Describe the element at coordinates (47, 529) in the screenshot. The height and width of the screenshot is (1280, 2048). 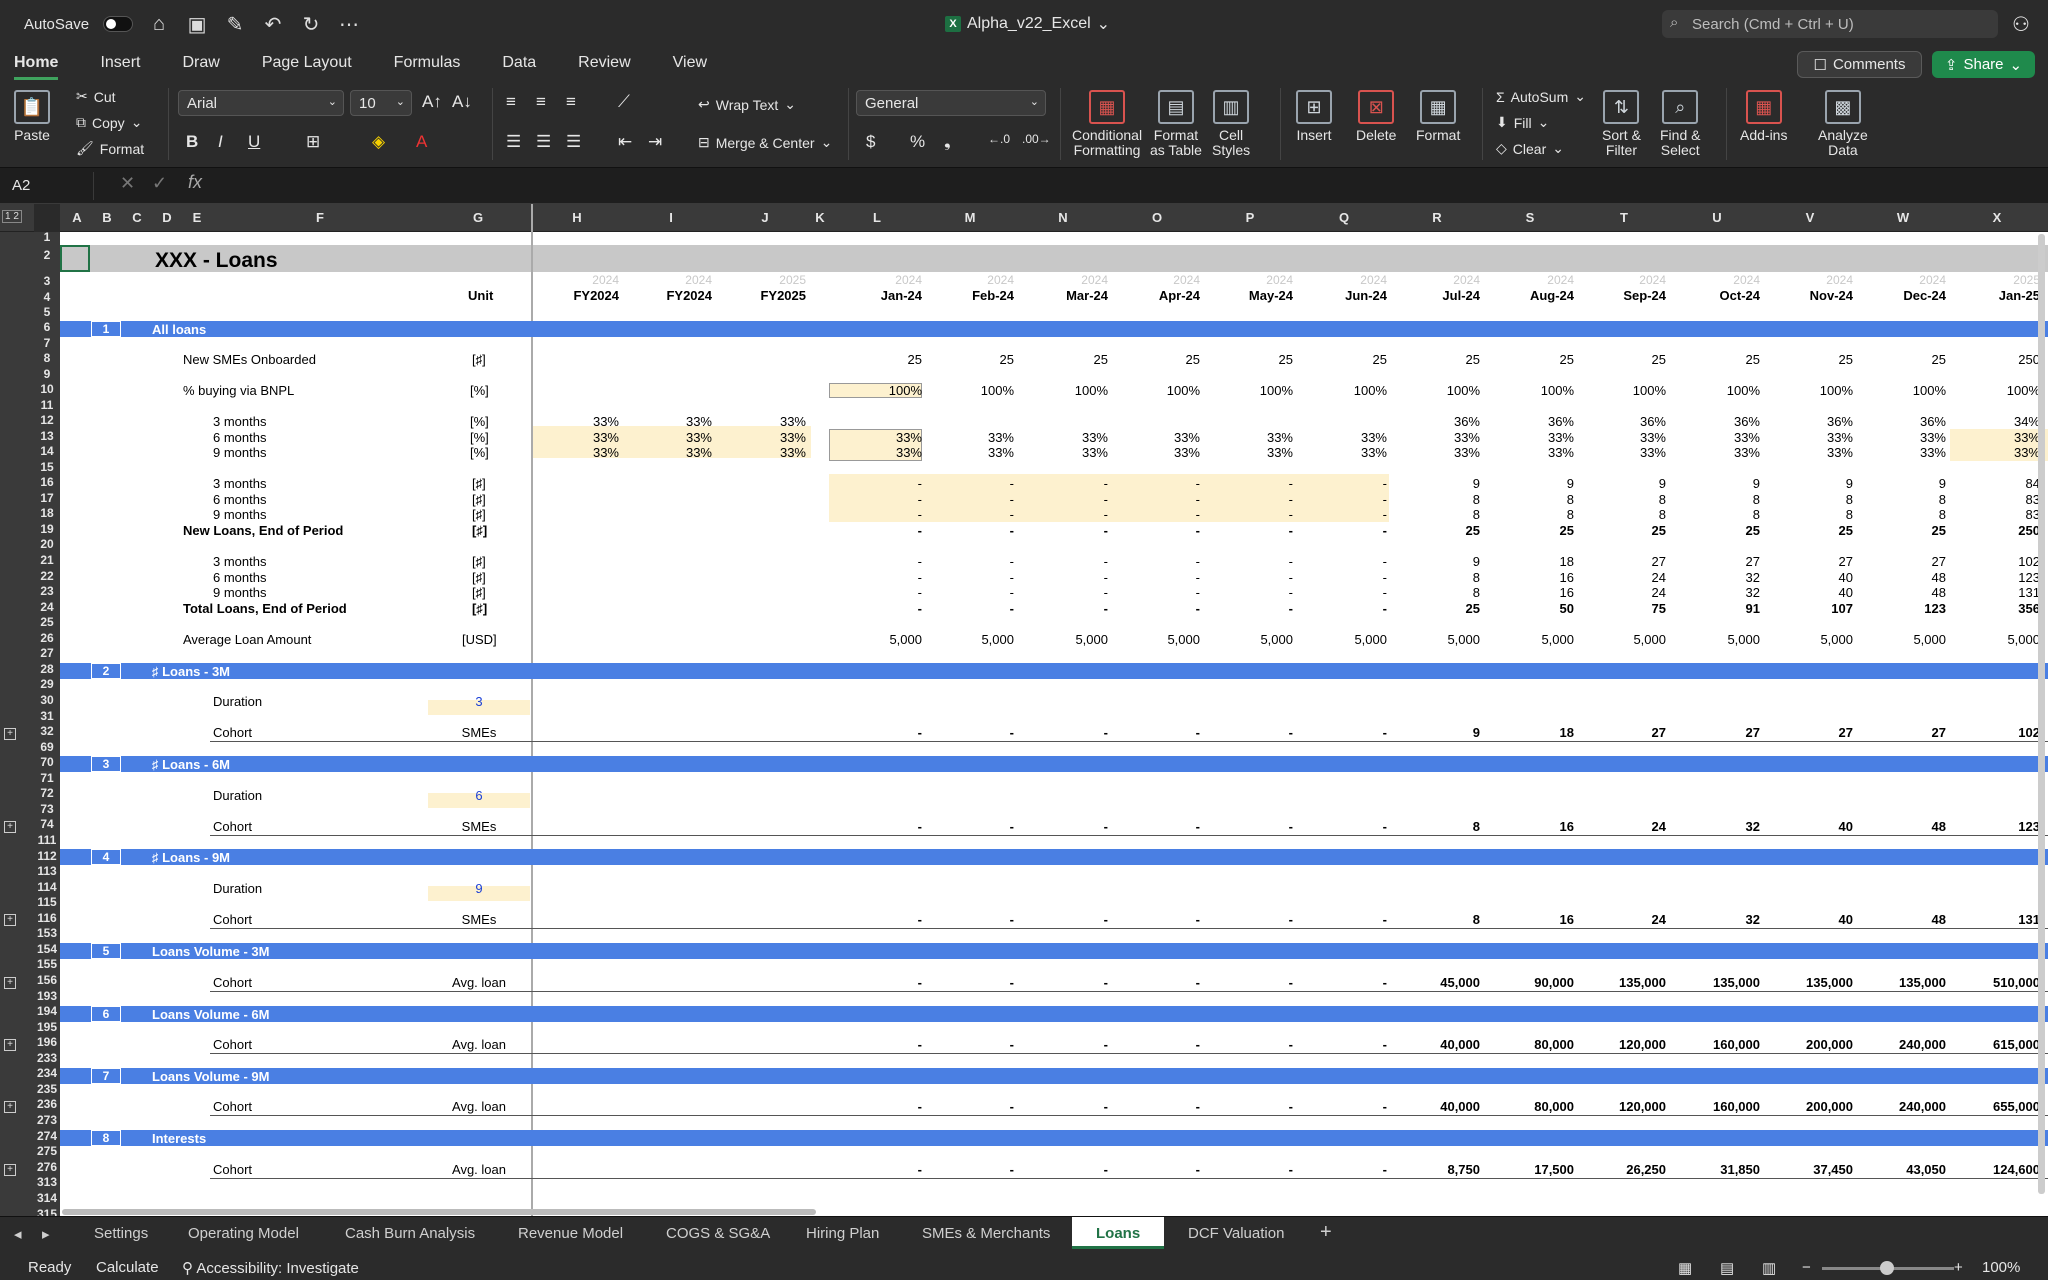
I see `row-header: 19` at that location.